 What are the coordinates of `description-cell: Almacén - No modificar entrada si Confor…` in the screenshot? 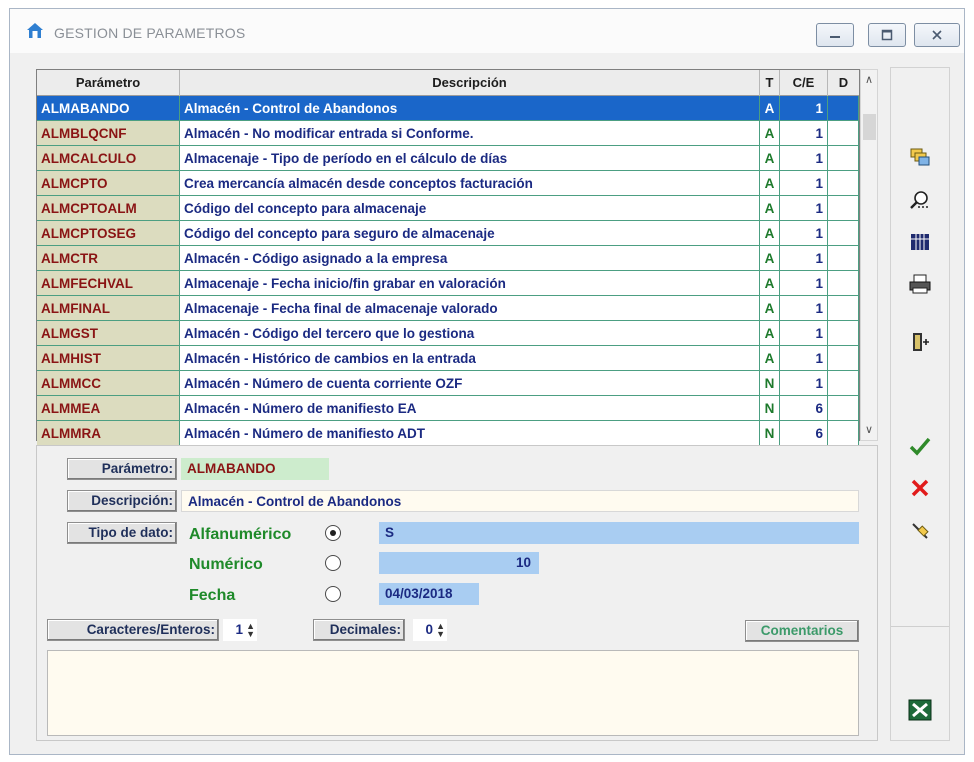 It's located at (470, 133).